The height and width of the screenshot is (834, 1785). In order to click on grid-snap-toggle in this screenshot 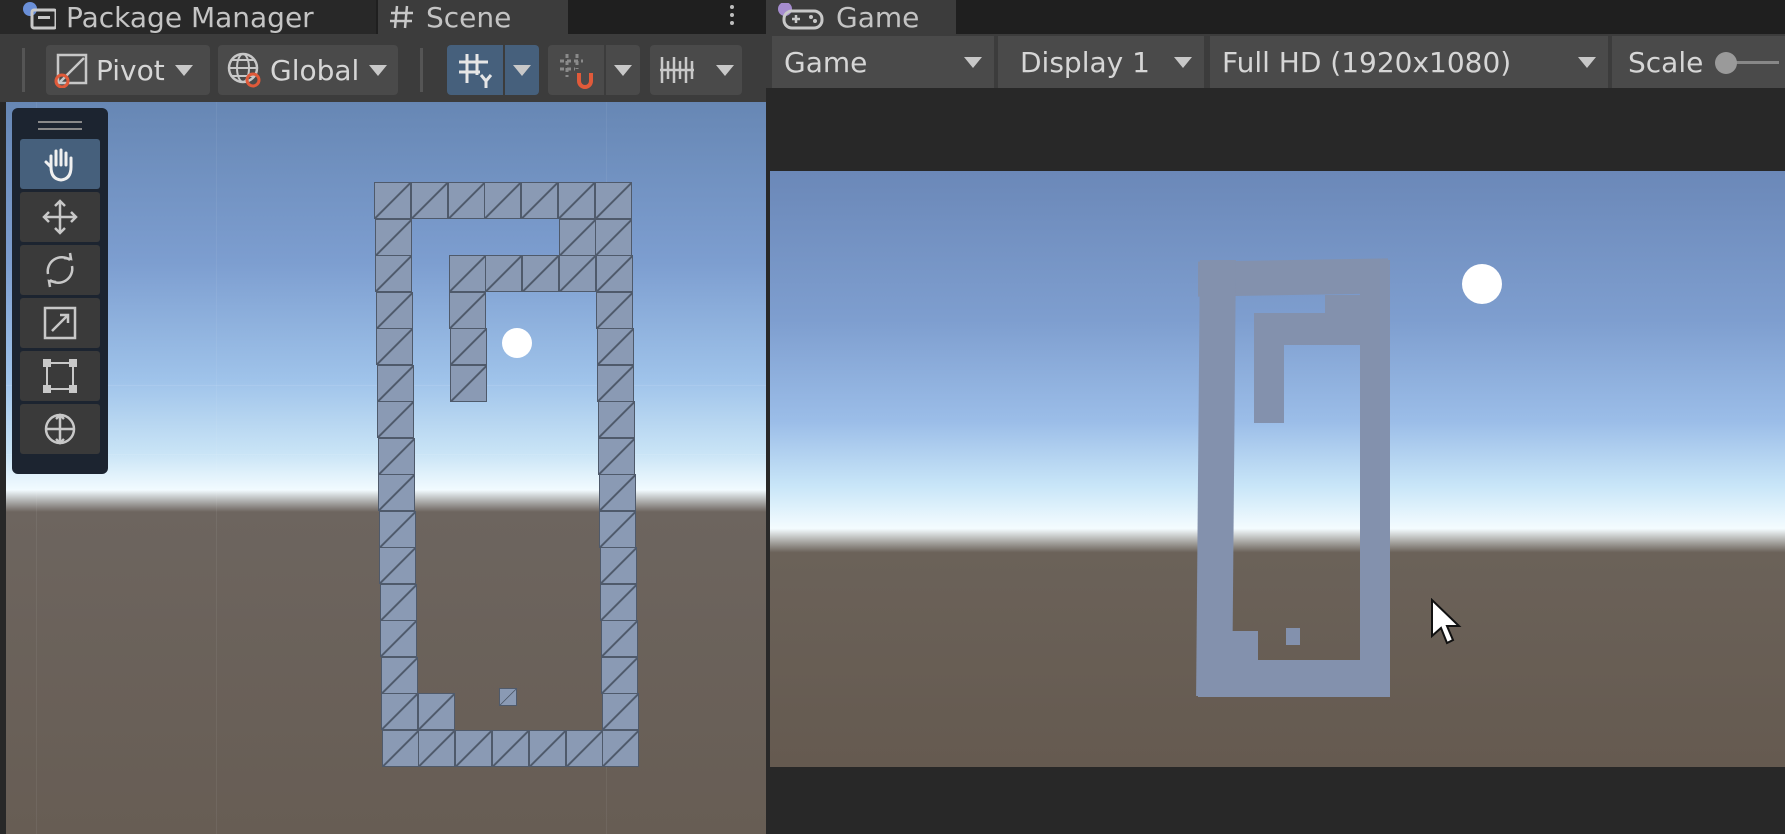, I will do `click(475, 70)`.